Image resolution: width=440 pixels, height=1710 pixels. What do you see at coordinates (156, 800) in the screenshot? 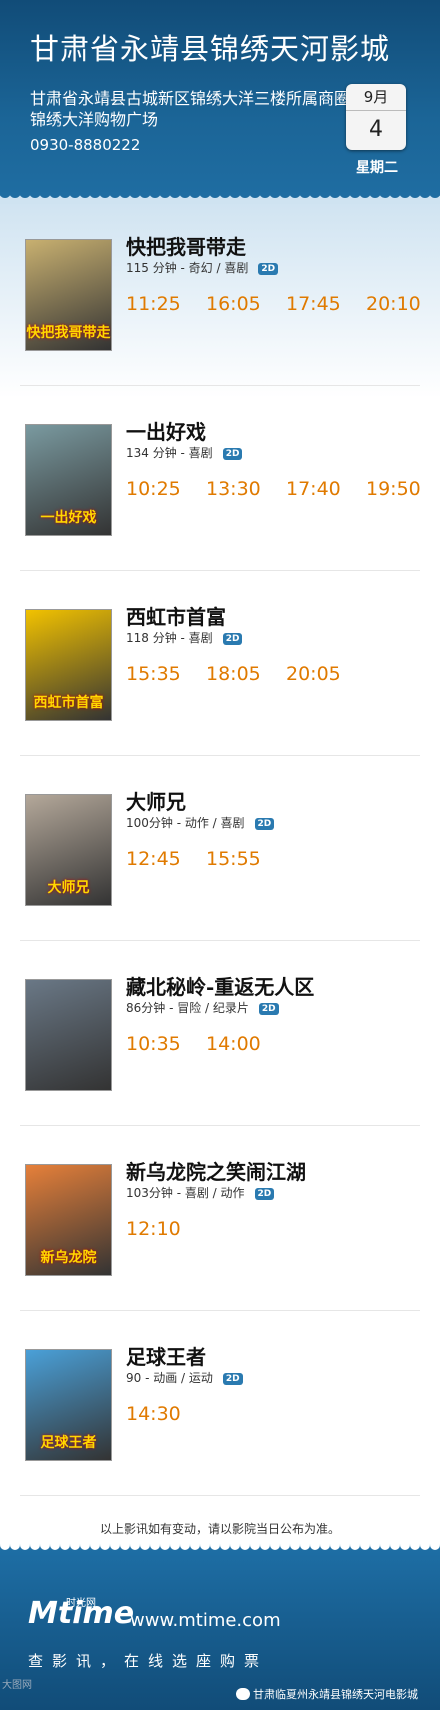
I see `movie-title: 大师兄` at bounding box center [156, 800].